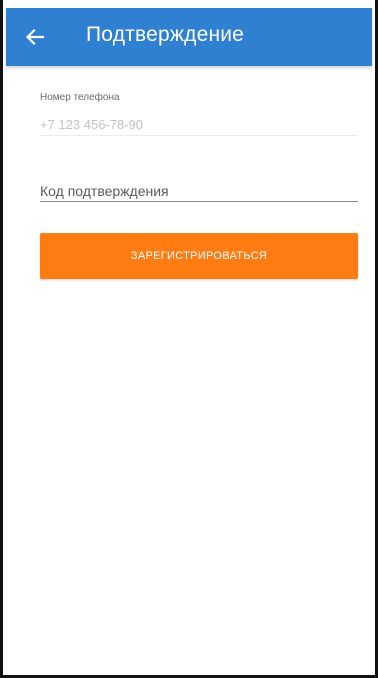 This screenshot has width=378, height=678. I want to click on register-button: ЗАРЕГИСТРИРОВАТЬСЯ, so click(199, 256).